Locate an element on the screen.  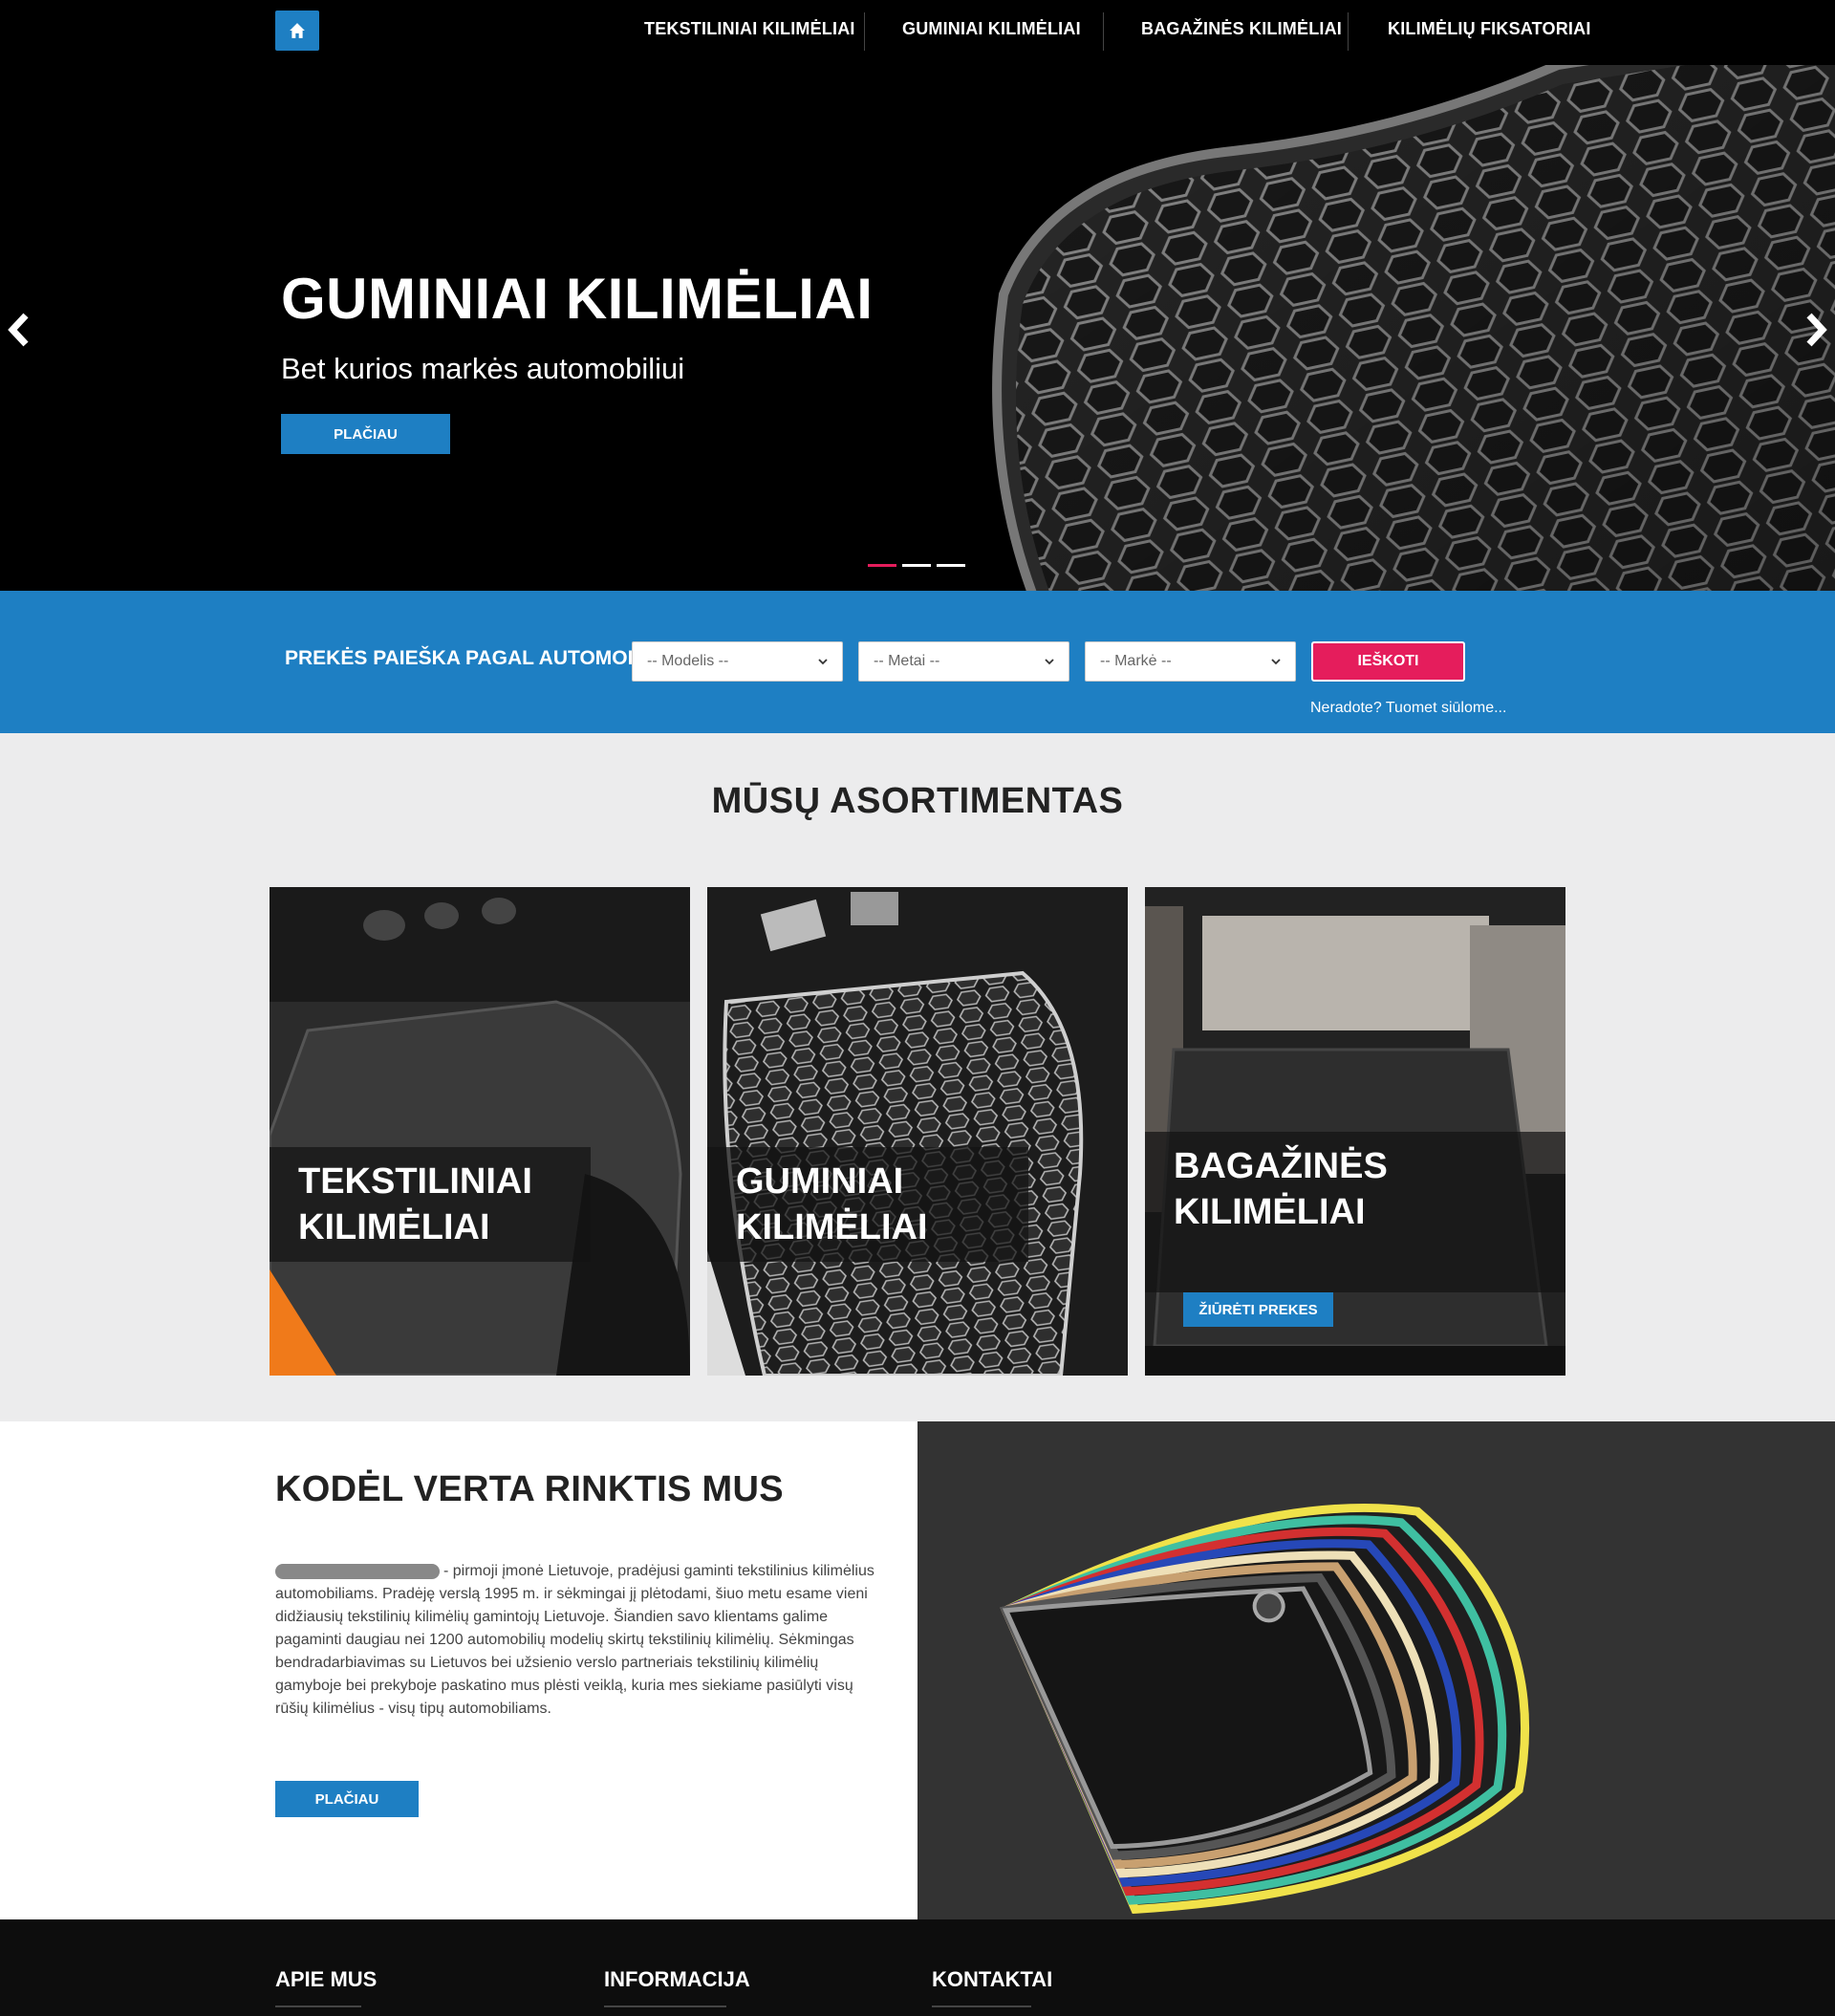
category-card-trunk: BAGAŽINĖS KILIMĖLIAI ŽIŪRĖTI PREKES is located at coordinates (1355, 1131).